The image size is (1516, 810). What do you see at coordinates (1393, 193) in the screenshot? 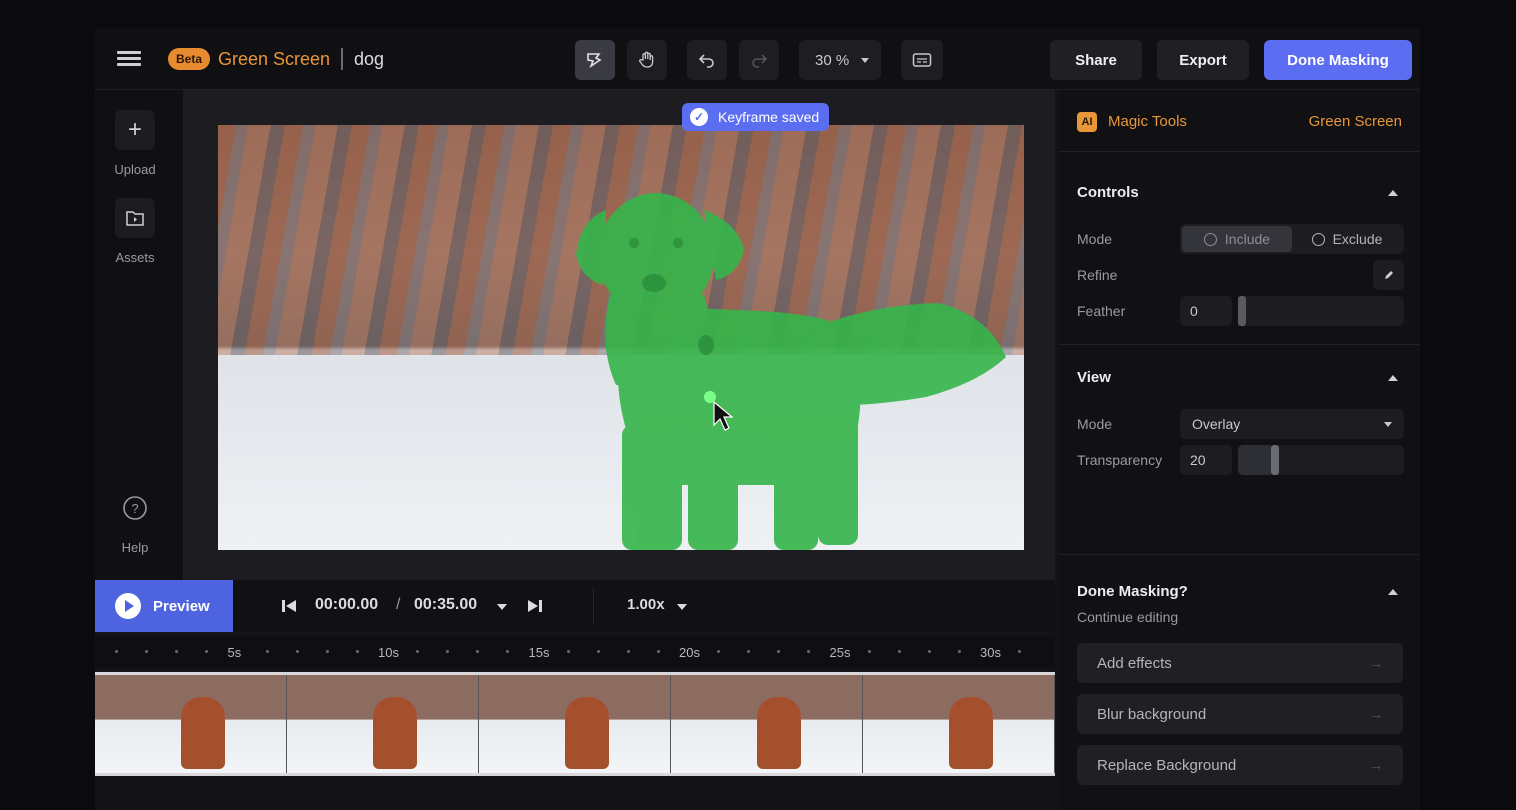
I see `collapse-controls-icon` at bounding box center [1393, 193].